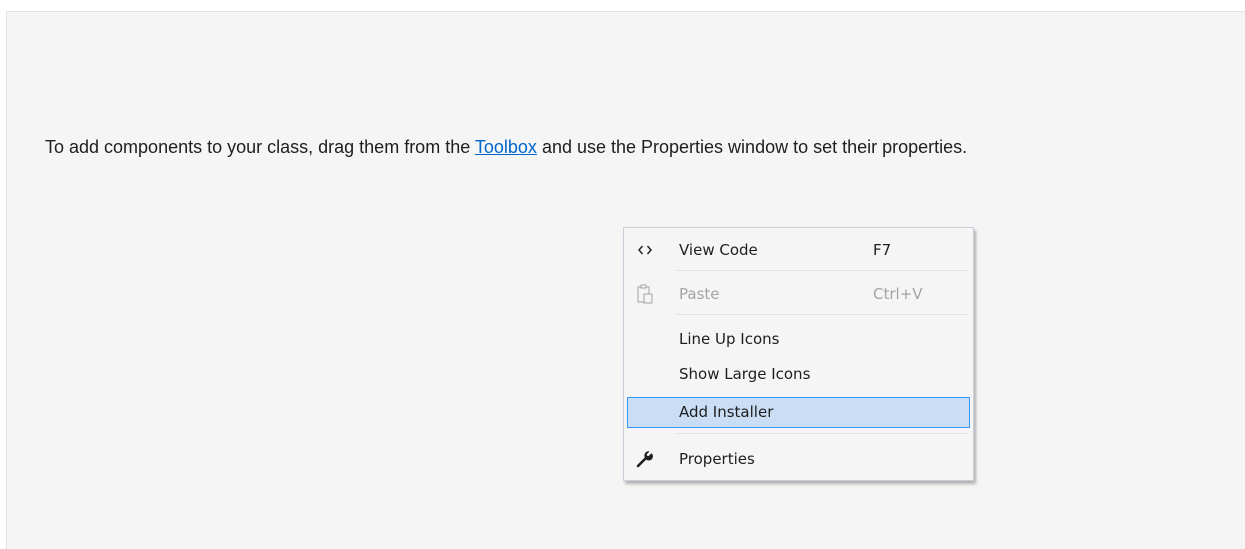 The image size is (1245, 549). I want to click on menu-item-add-installer: Add Installer, so click(798, 412).